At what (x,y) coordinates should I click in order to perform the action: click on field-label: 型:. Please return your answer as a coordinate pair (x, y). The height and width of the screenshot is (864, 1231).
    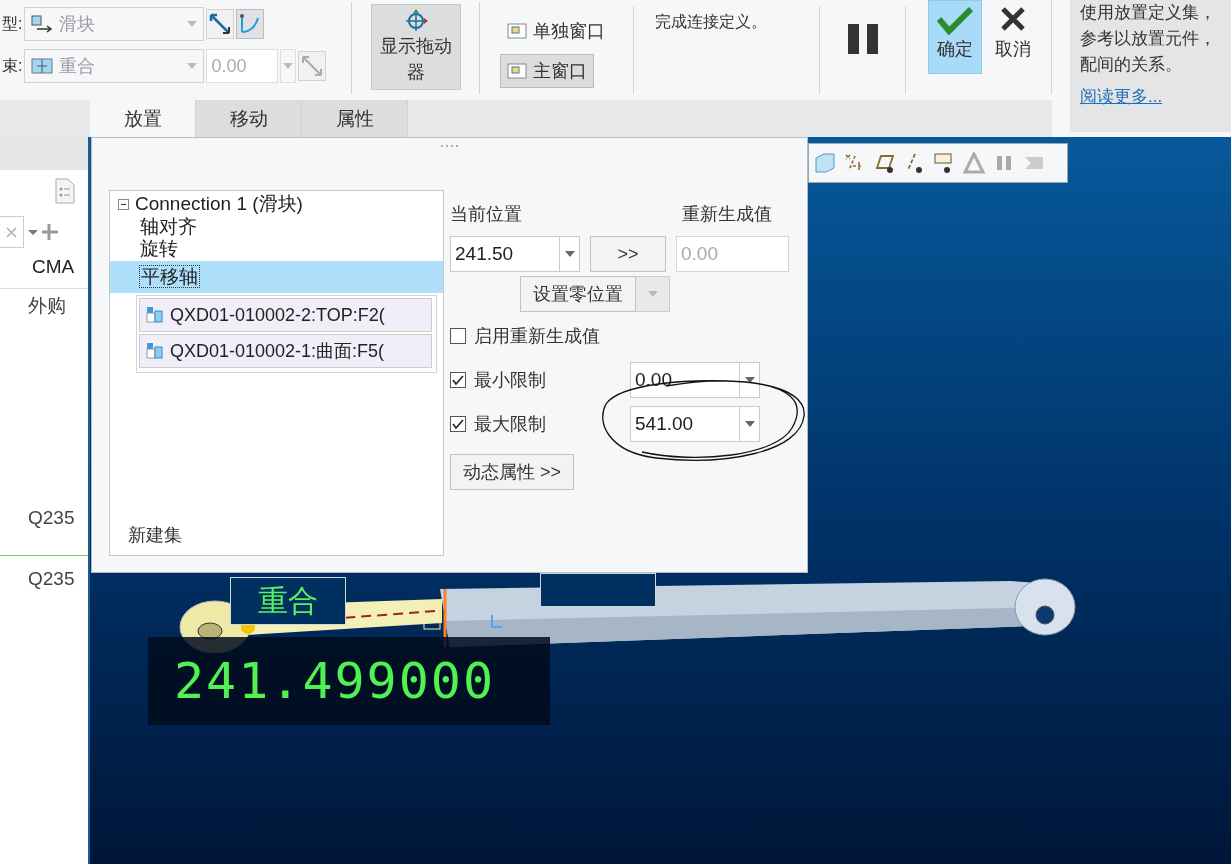
    Looking at the image, I should click on (12, 23).